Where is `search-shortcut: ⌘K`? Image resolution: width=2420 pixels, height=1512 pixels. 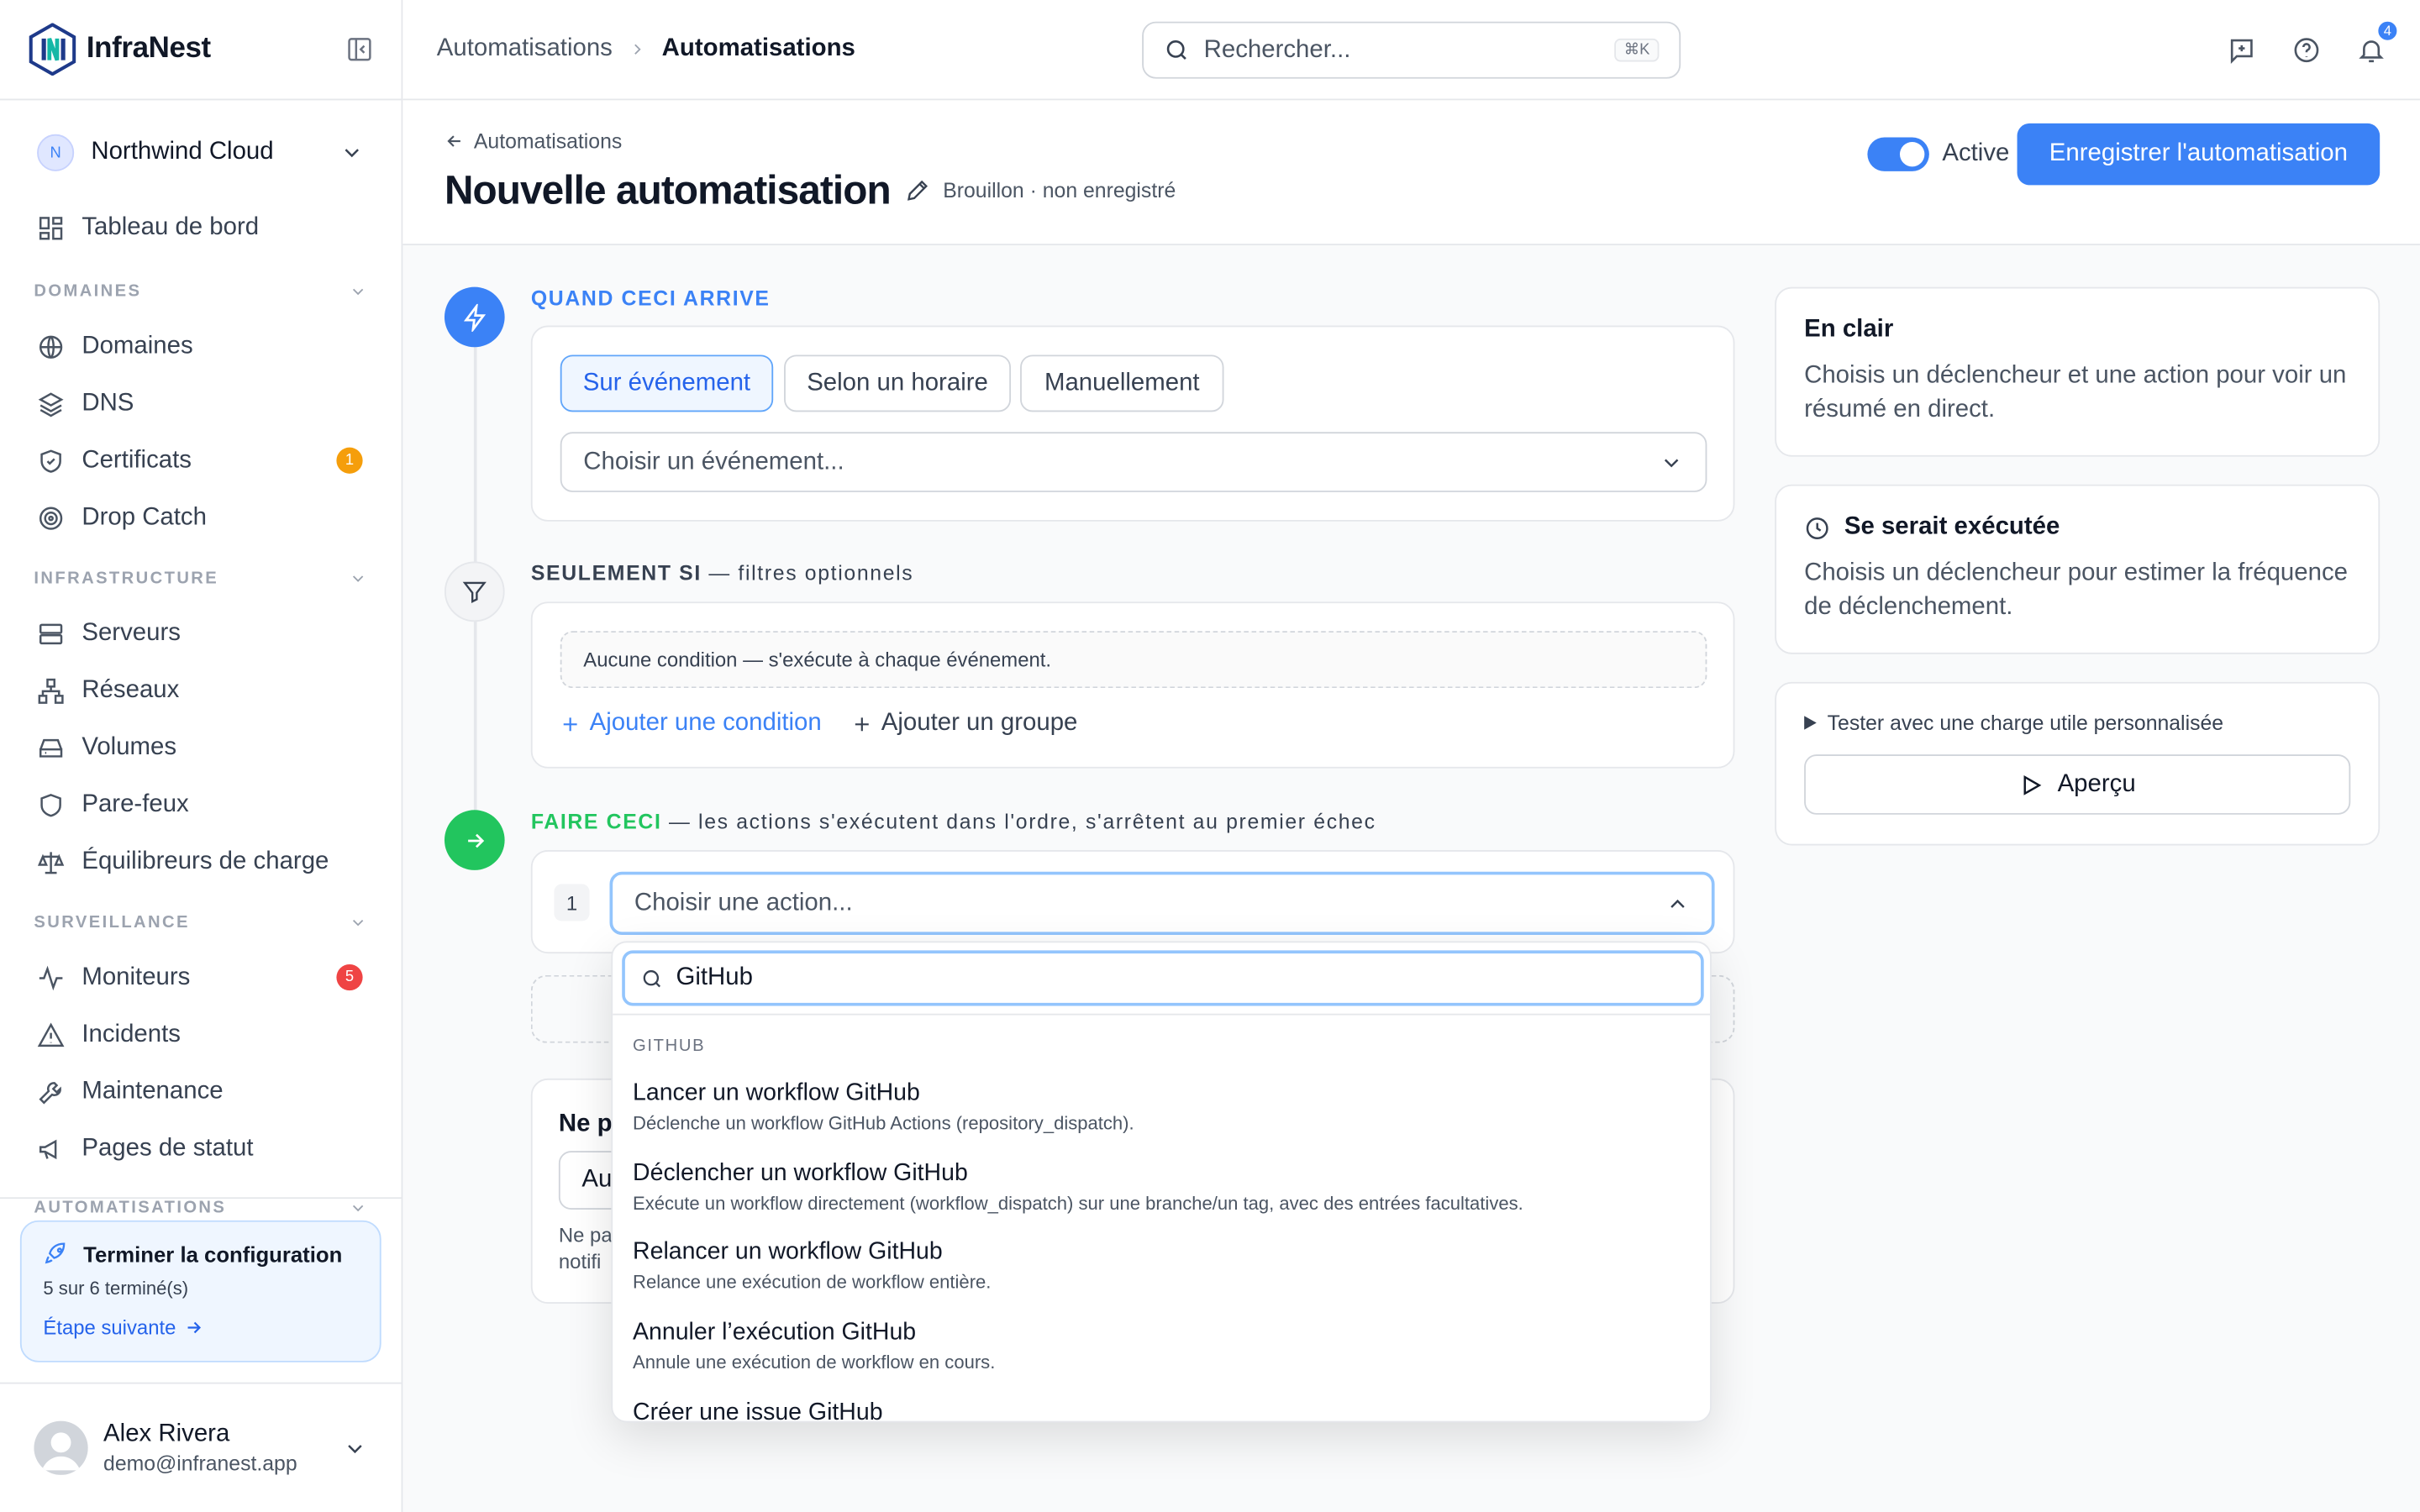
search-shortcut: ⌘K is located at coordinates (1637, 50).